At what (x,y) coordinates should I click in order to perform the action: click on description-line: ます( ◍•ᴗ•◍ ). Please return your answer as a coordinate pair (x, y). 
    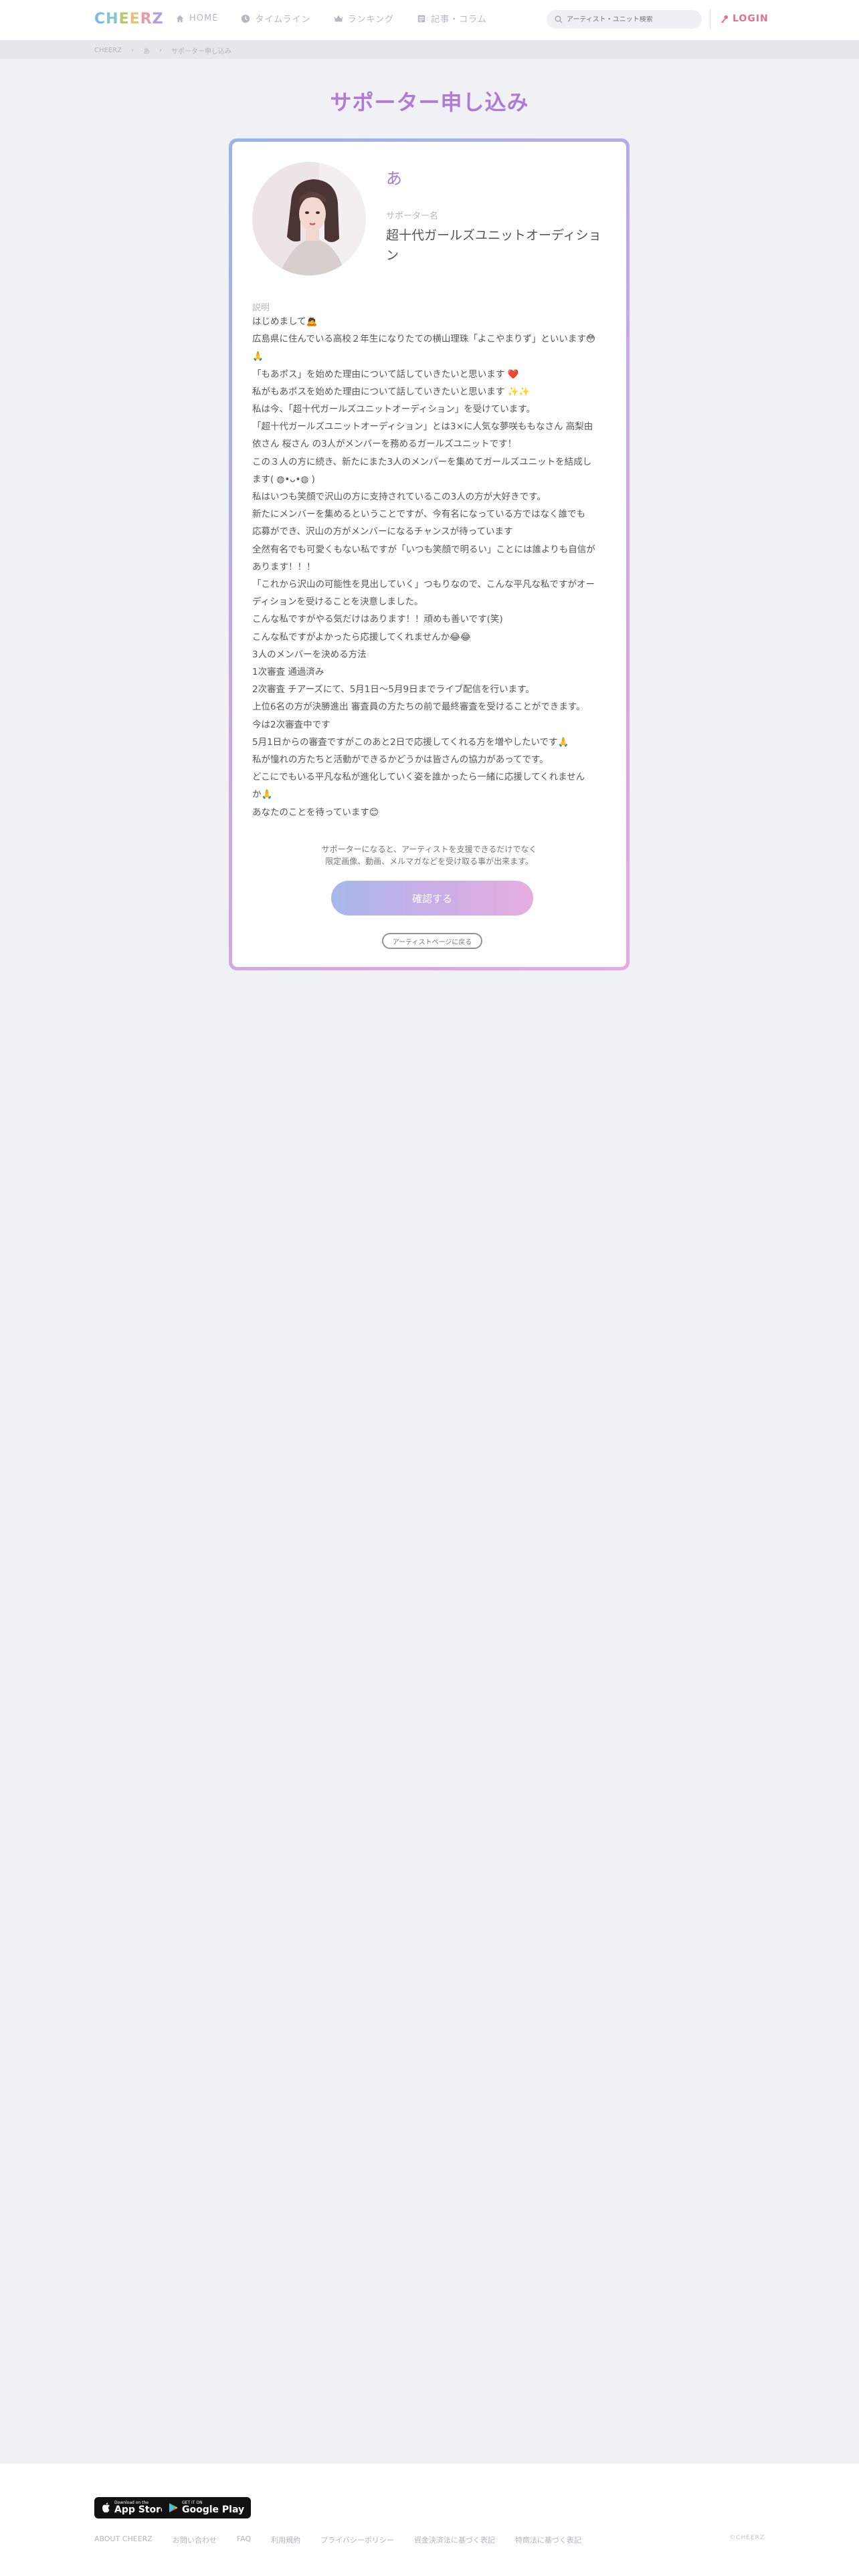
    Looking at the image, I should click on (283, 479).